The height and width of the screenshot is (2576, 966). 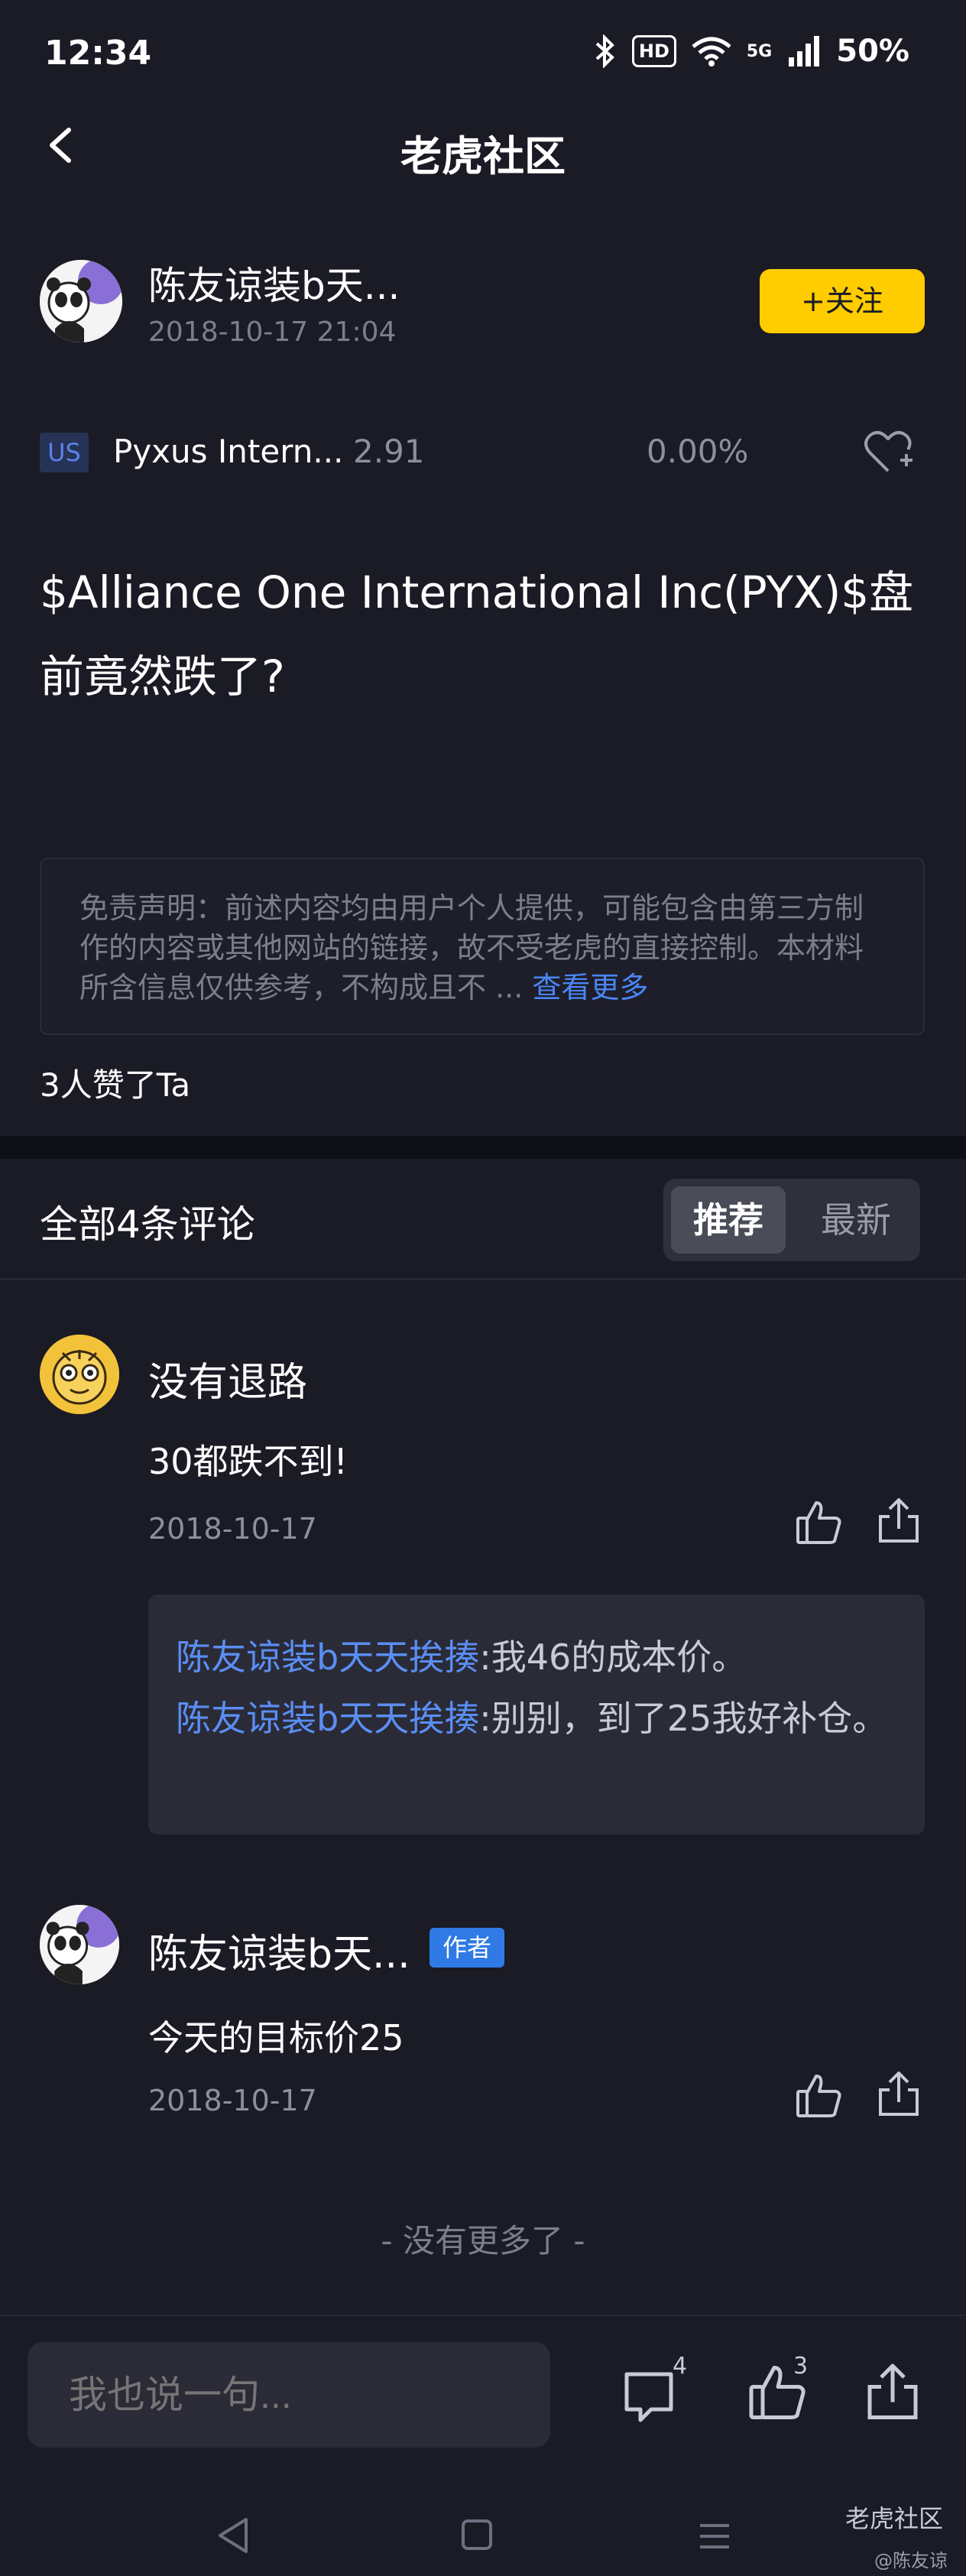 What do you see at coordinates (483, 2241) in the screenshot?
I see `no-more-text: - 没有更多了 -` at bounding box center [483, 2241].